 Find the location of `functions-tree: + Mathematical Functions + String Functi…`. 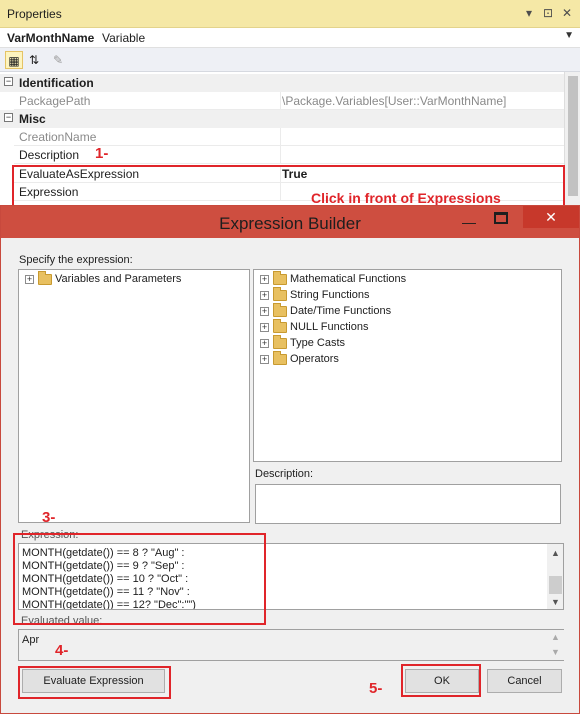

functions-tree: + Mathematical Functions + String Functi… is located at coordinates (407, 365).